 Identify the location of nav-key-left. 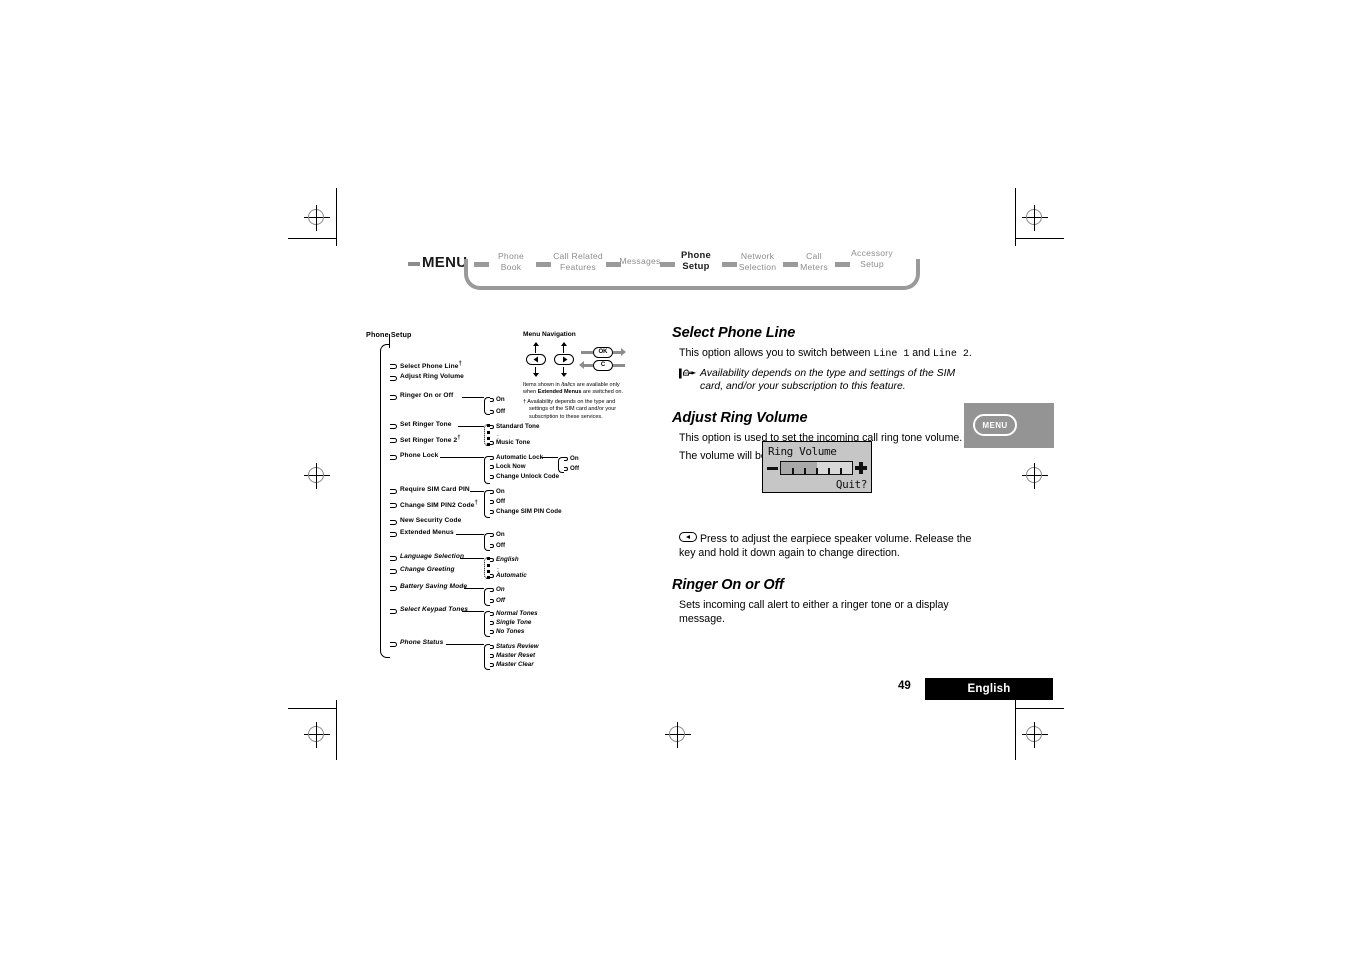
(536, 359).